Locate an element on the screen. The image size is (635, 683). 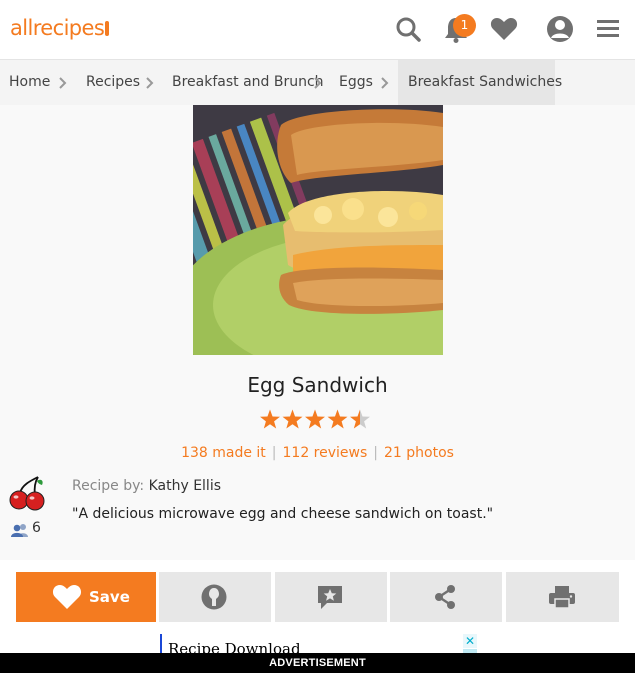
print-button is located at coordinates (562, 597).